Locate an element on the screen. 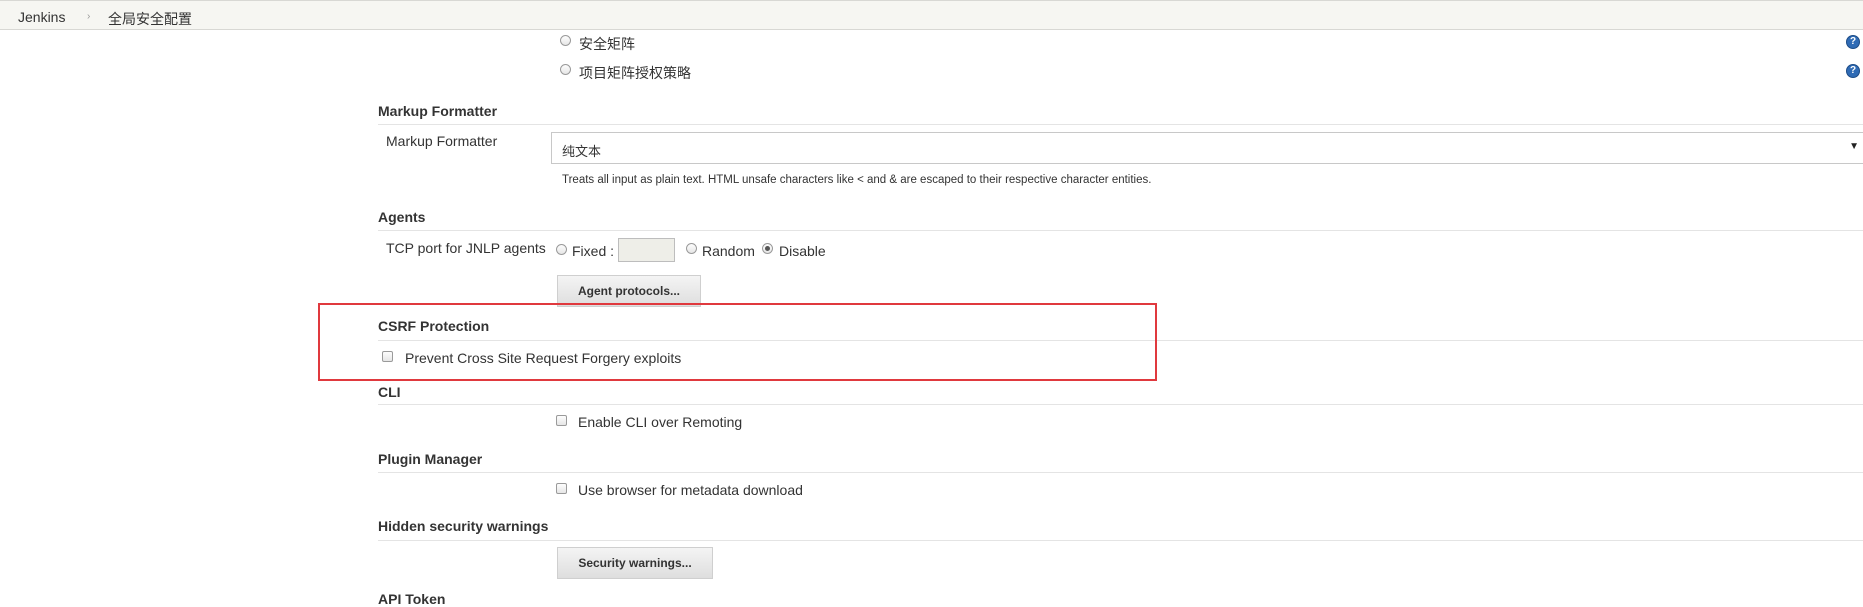  jnlp-disable-label: Disable is located at coordinates (802, 251).